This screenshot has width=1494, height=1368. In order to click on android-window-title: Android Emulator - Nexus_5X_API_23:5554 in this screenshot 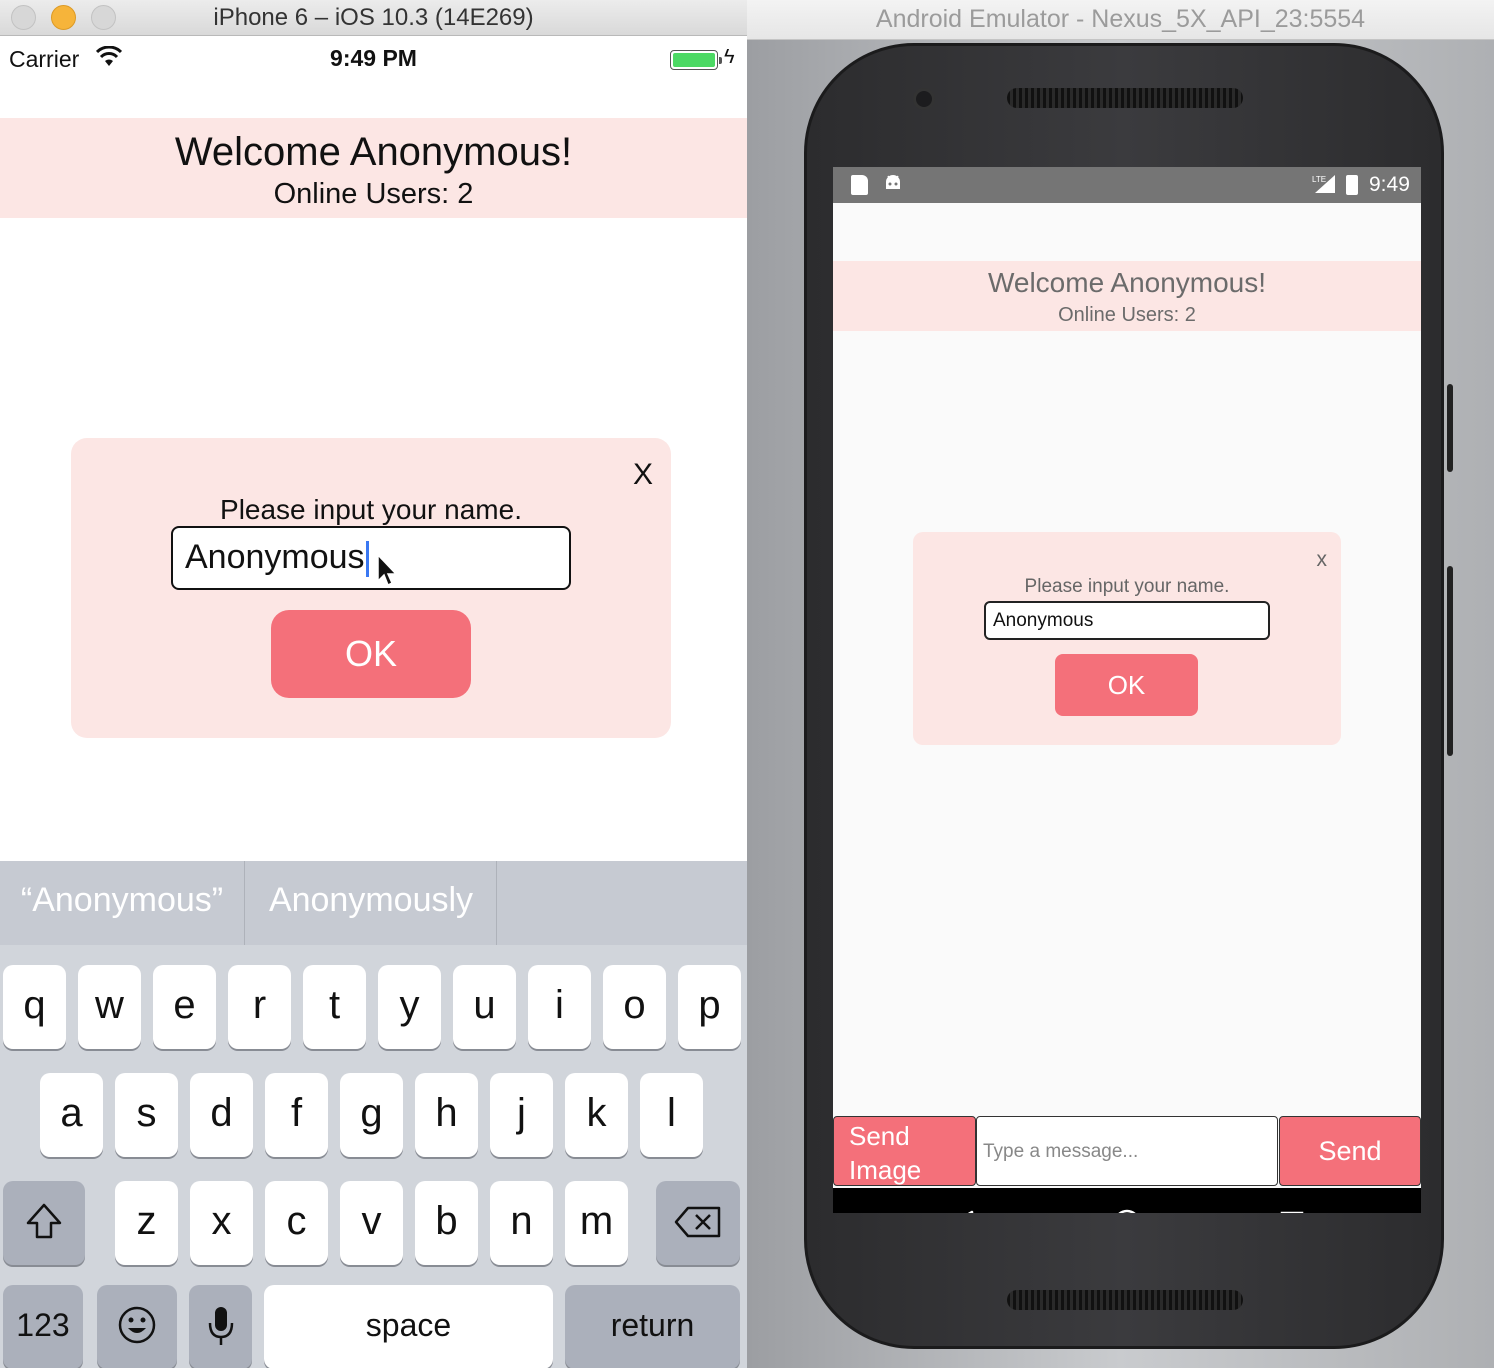, I will do `click(1120, 19)`.